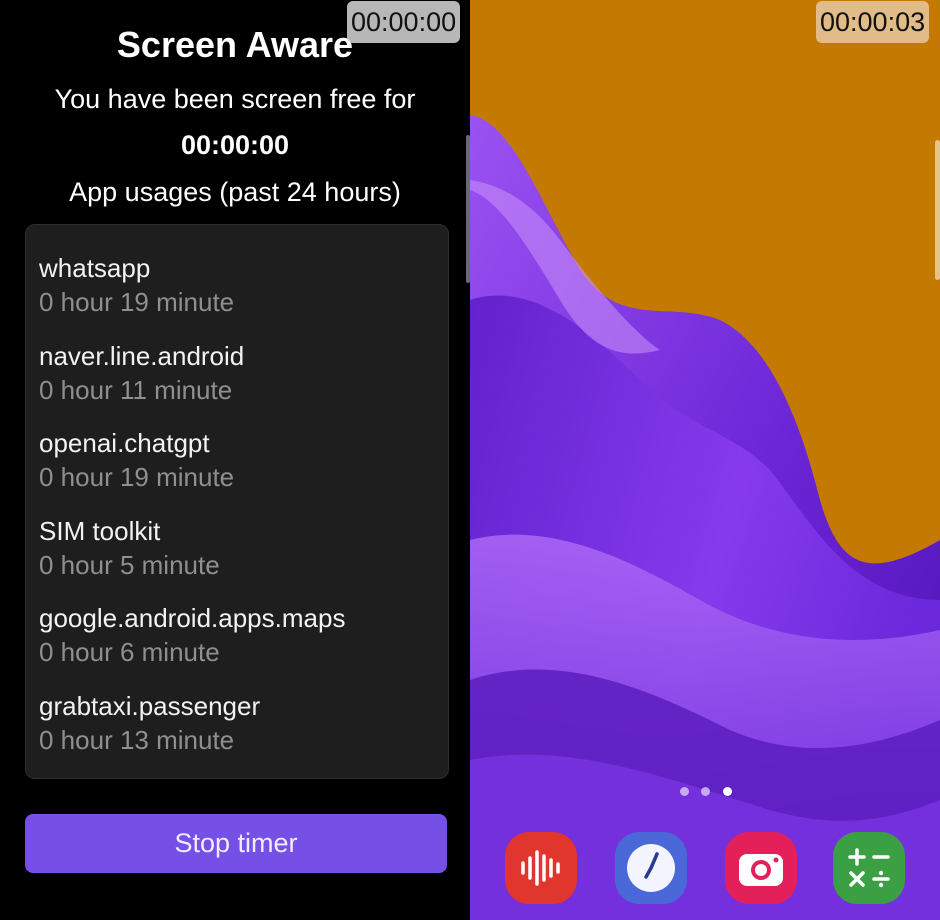  I want to click on screen-free-label: You have been screen free for, so click(235, 99).